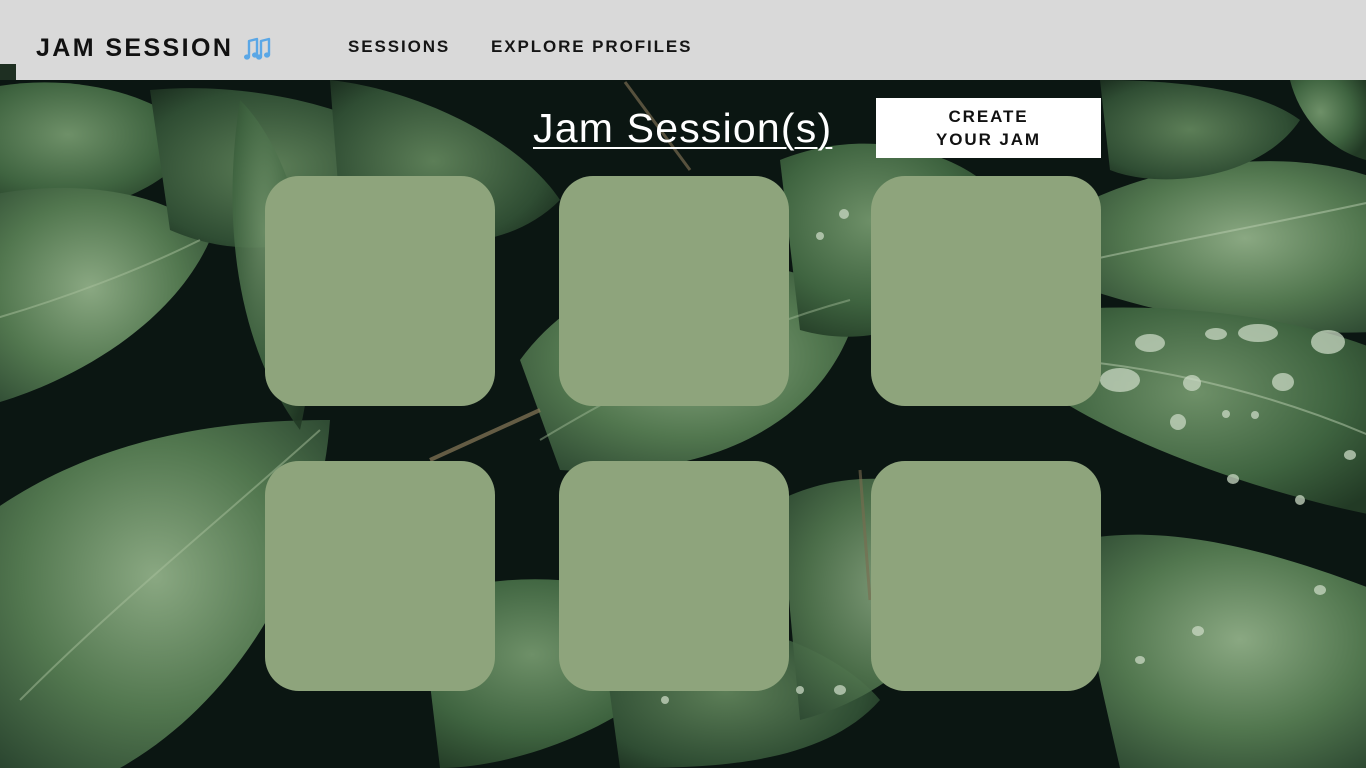 This screenshot has height=768, width=1366. Describe the element at coordinates (399, 47) in the screenshot. I see `nav-sessions-link: SESSIONS` at that location.